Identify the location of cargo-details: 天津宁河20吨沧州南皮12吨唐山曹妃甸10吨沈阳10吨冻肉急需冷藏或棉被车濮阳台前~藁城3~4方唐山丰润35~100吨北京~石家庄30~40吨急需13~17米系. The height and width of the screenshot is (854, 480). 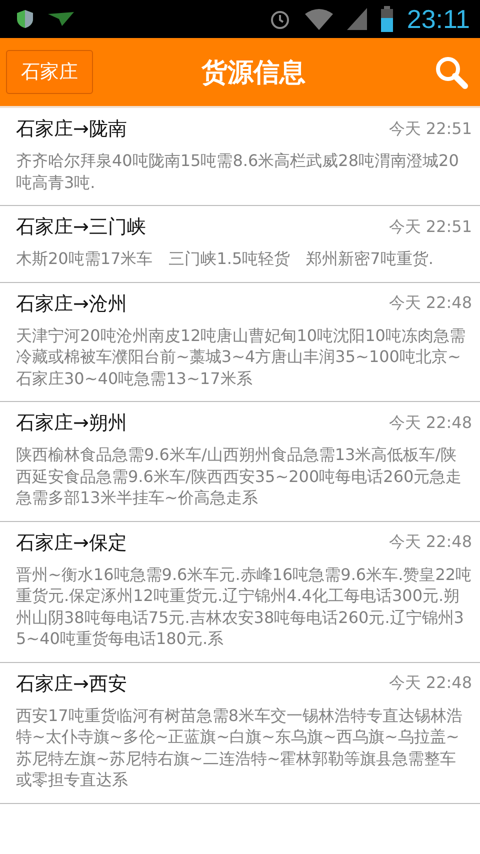
(241, 356).